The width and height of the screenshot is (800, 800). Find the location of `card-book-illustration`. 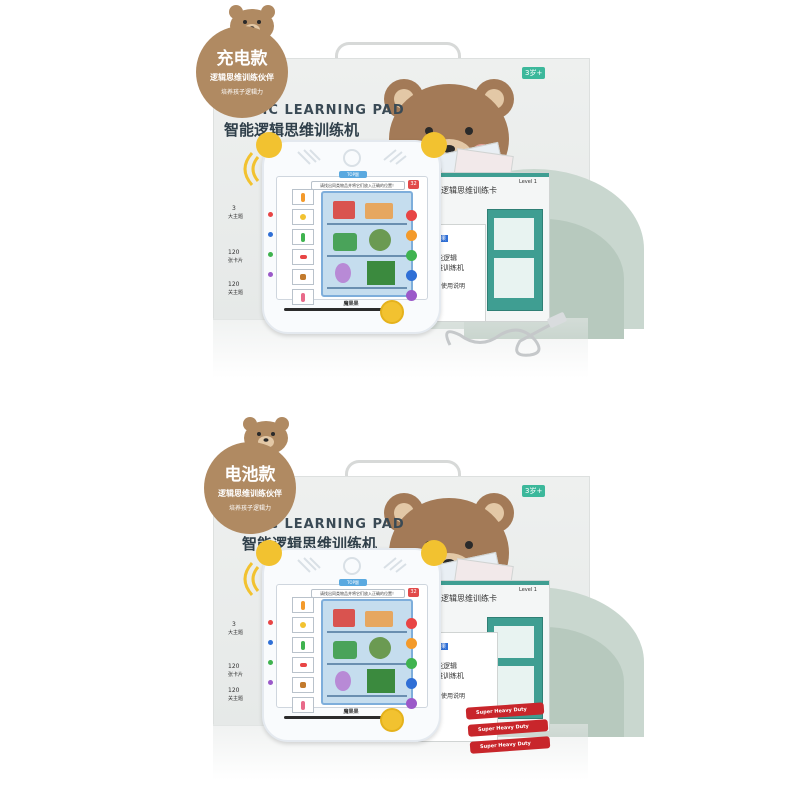

card-book-illustration is located at coordinates (515, 260).